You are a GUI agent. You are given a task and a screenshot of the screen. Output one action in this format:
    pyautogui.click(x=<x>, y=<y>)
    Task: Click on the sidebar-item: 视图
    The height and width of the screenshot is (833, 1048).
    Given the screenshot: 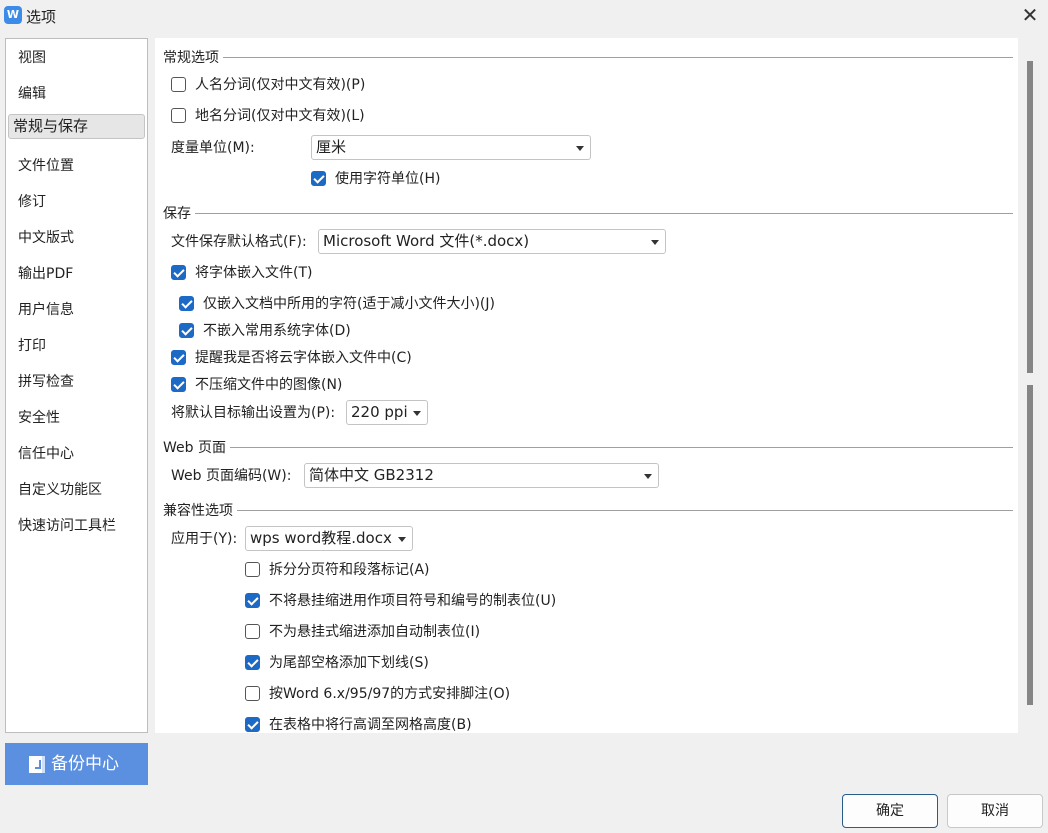 What is the action you would take?
    pyautogui.click(x=76, y=58)
    